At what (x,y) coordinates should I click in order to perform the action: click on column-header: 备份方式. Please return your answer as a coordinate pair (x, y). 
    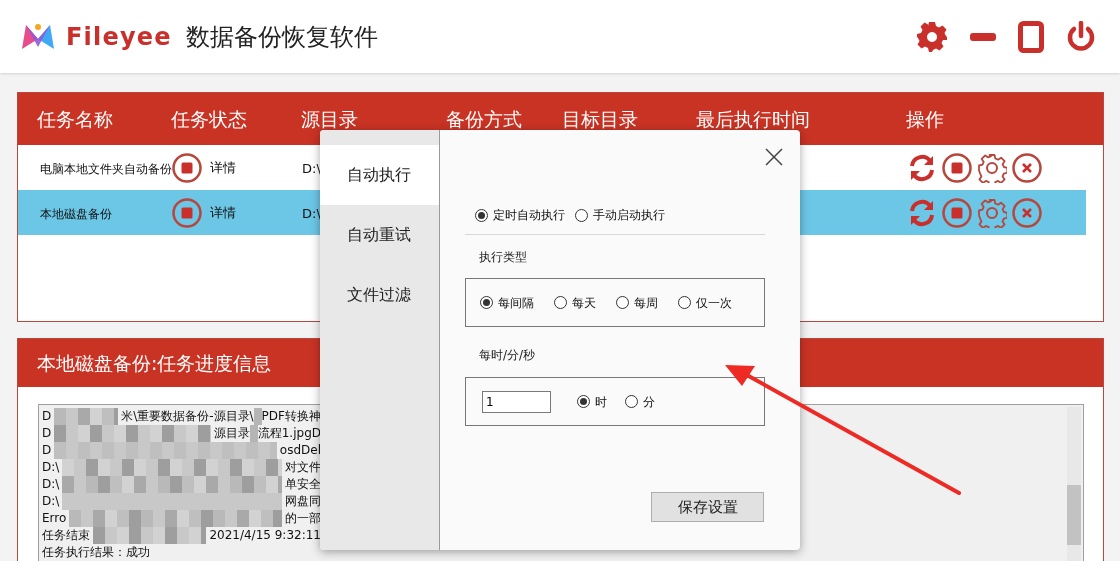
    Looking at the image, I should click on (484, 118).